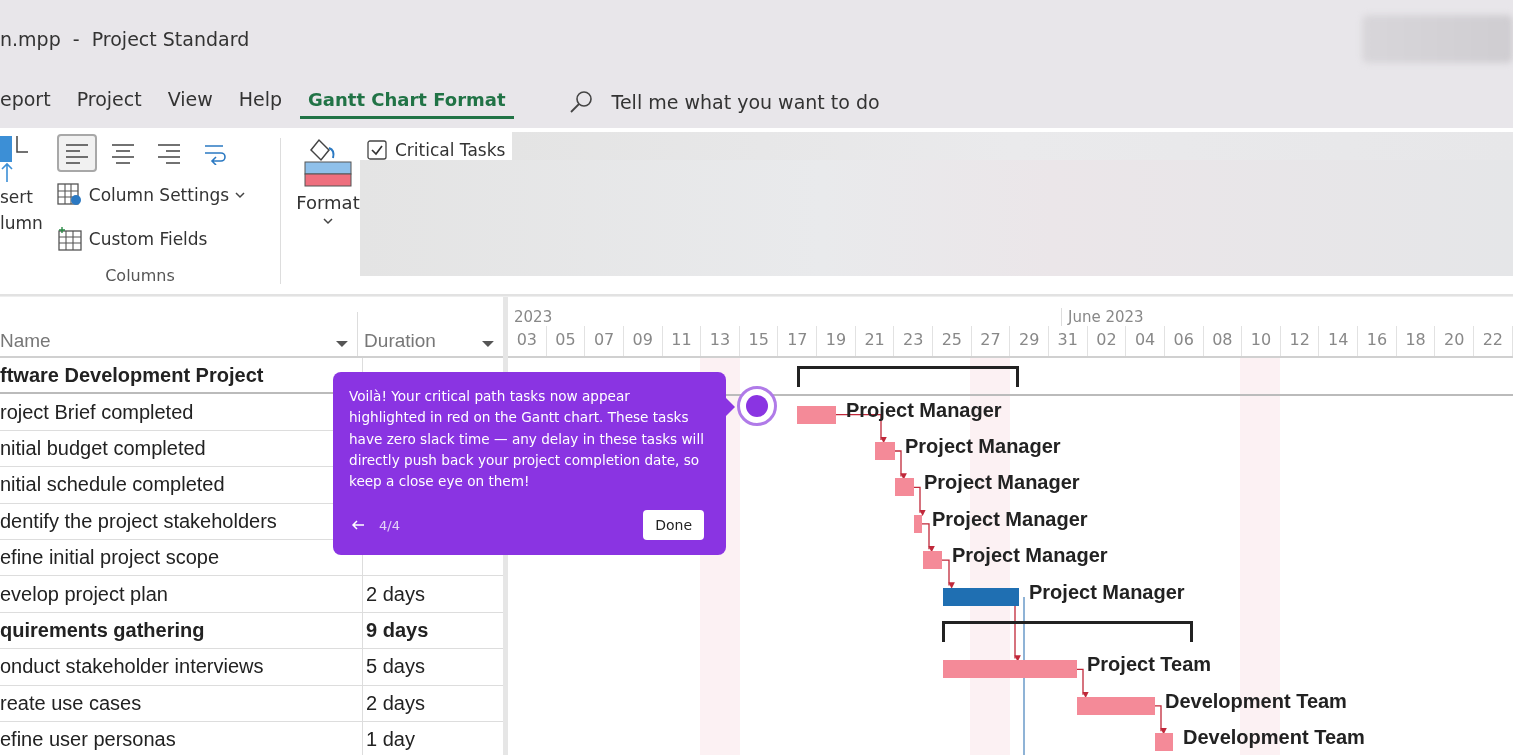  I want to click on custom-fields-button: Custom Fields, so click(151, 239).